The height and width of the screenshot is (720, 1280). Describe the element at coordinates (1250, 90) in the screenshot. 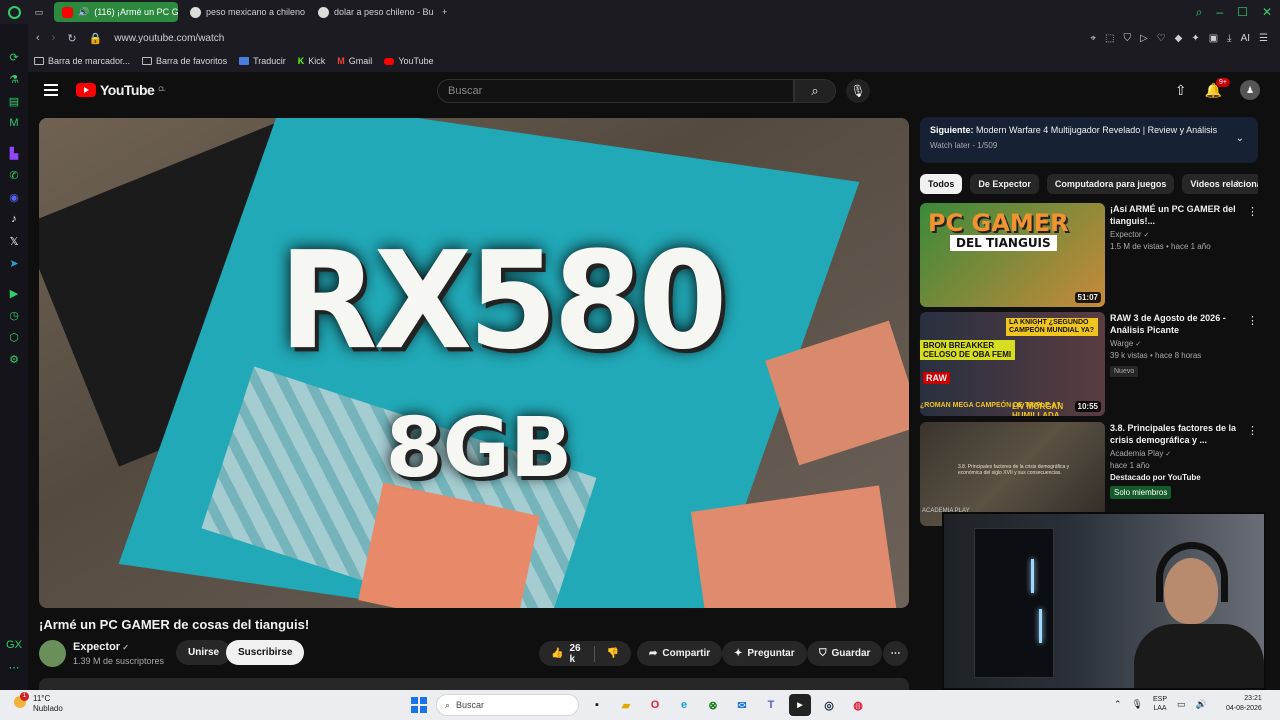

I see `account-avatar: ♟` at that location.